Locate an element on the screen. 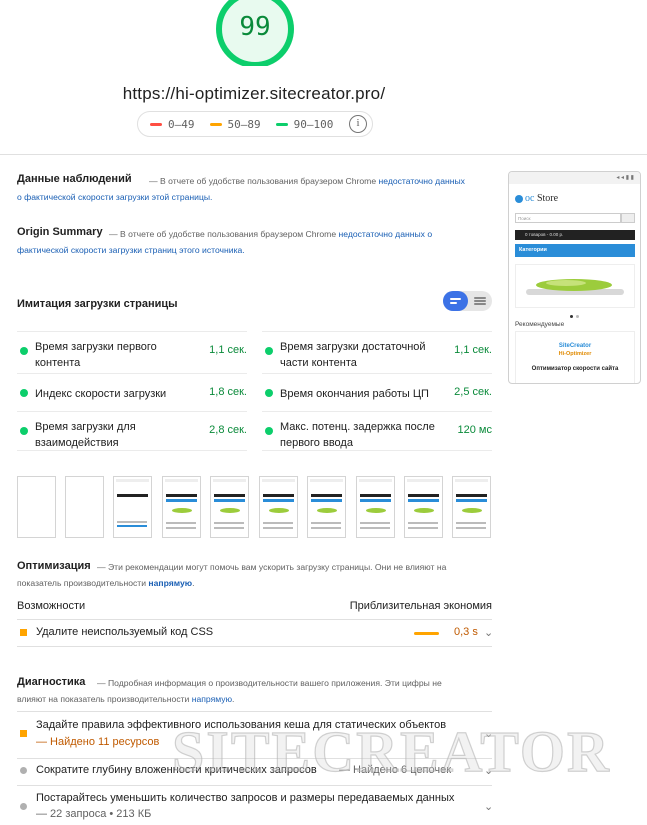 This screenshot has height=825, width=647. legend-item-fail: 0–49 is located at coordinates (172, 124).